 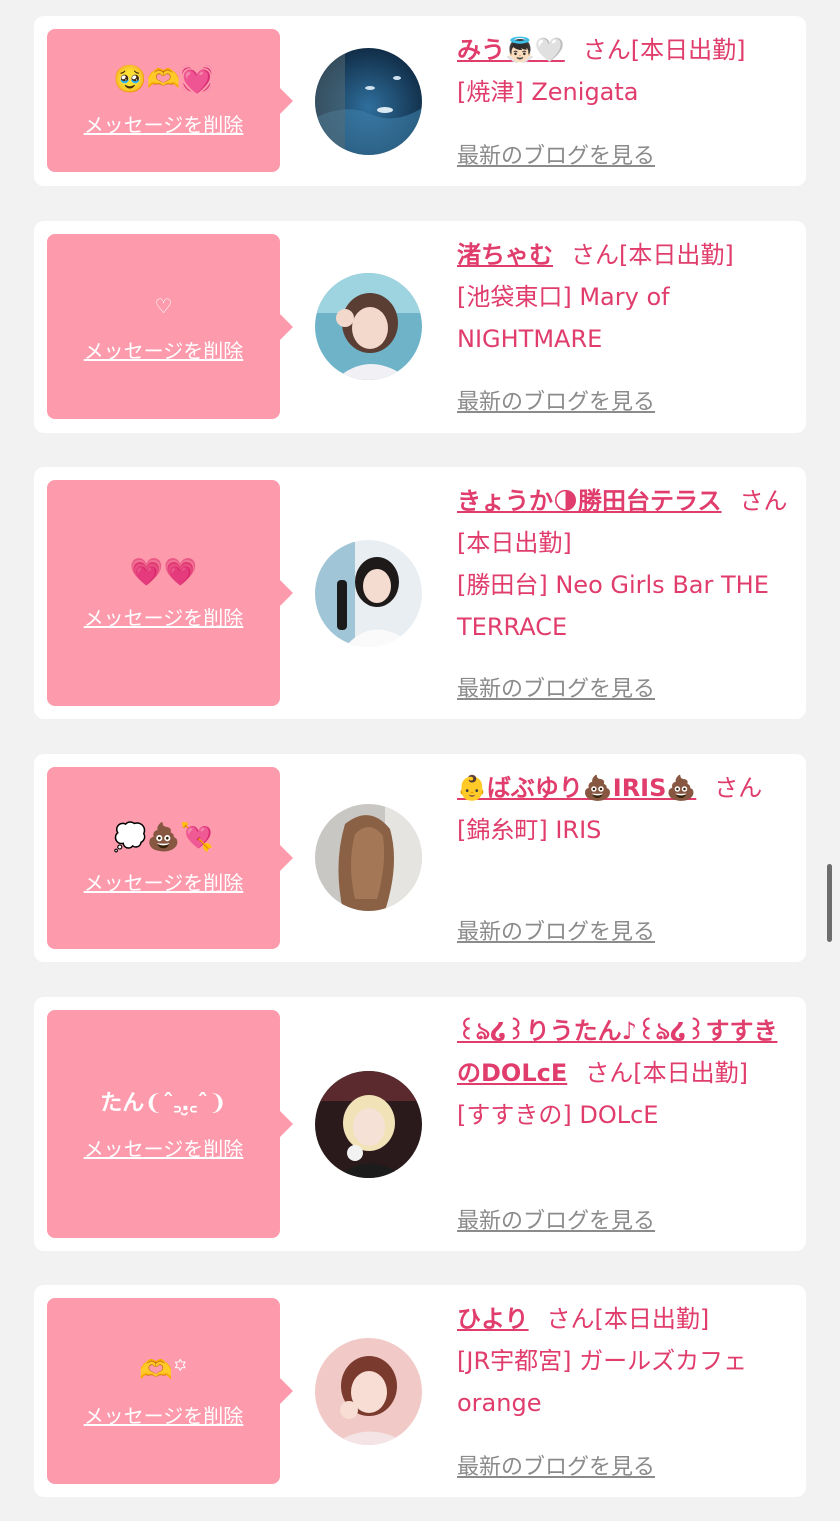 I want to click on message-bubble: 🥹🫶💓 メッセージを削除, so click(x=170, y=100).